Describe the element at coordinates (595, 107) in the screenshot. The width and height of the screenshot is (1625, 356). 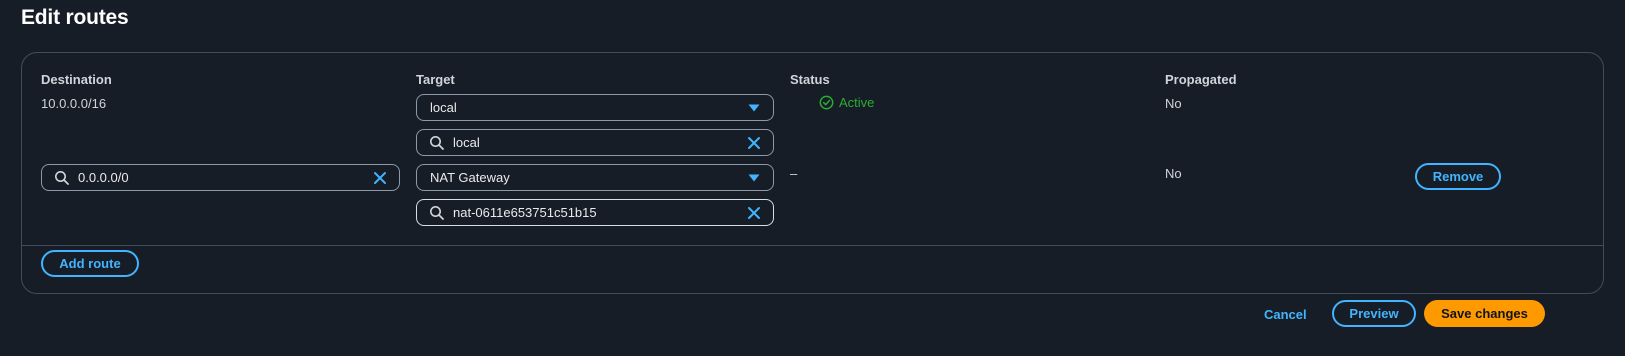
I see `route-1-target-type-select: local` at that location.